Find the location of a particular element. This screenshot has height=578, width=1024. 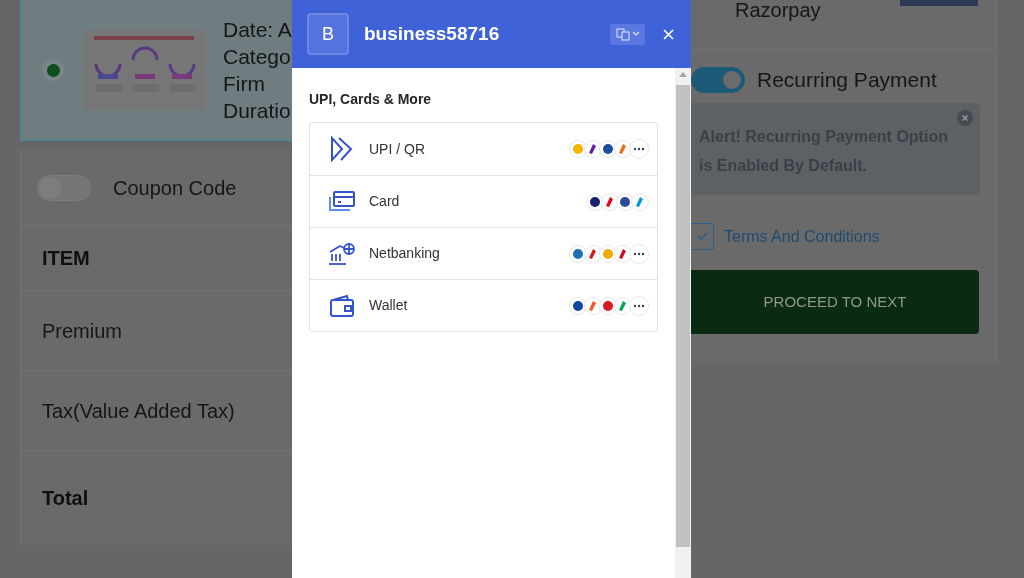

payment-method-row: Netbanking is located at coordinates (483, 253).